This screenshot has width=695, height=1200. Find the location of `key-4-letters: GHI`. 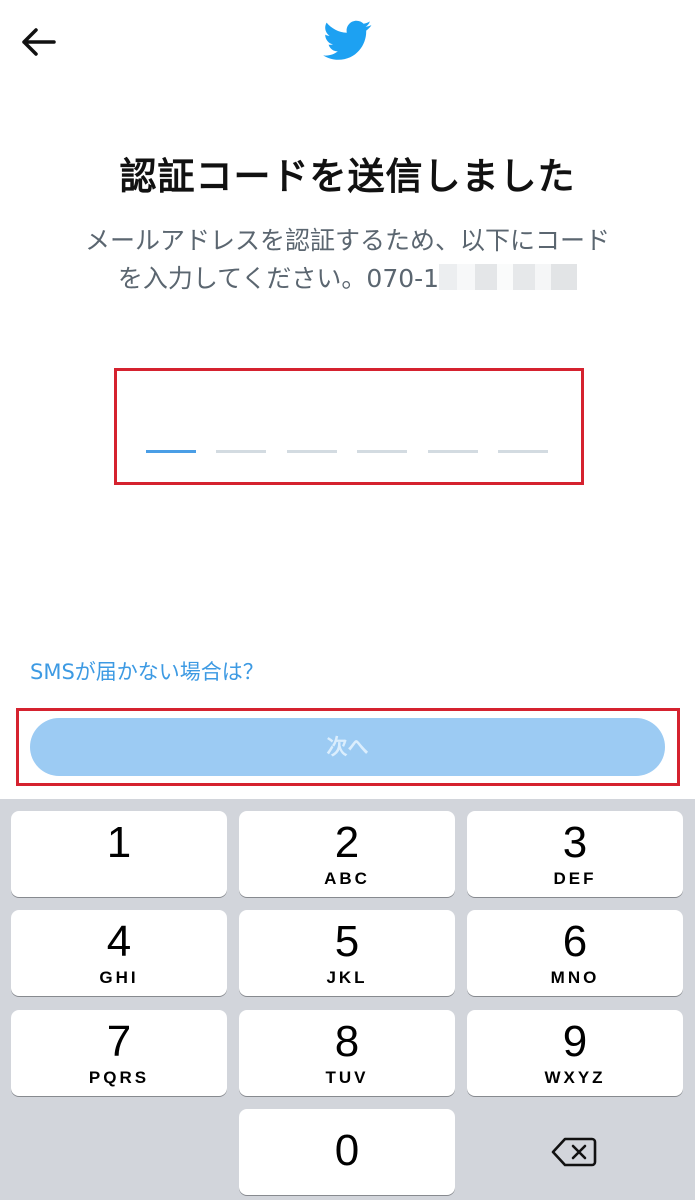

key-4-letters: GHI is located at coordinates (119, 977).